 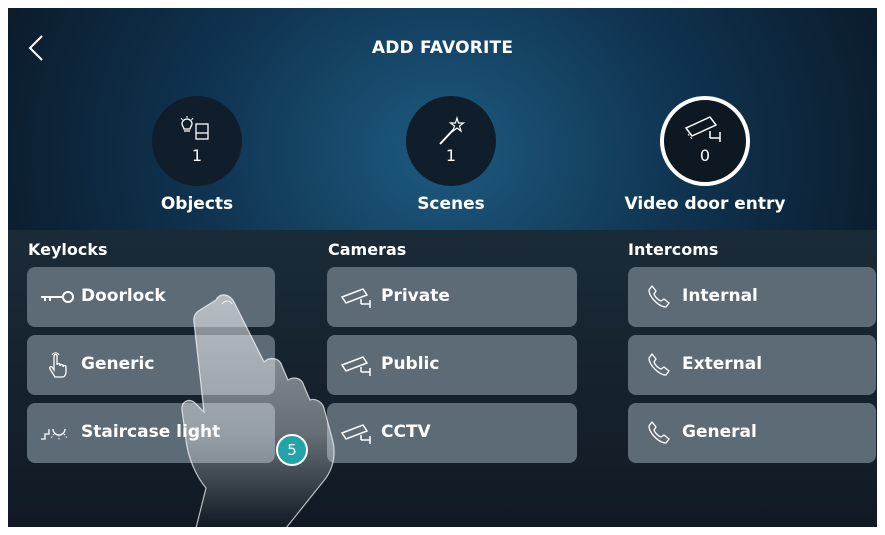 I want to click on category-video-door-entry-count: 0, so click(x=705, y=155).